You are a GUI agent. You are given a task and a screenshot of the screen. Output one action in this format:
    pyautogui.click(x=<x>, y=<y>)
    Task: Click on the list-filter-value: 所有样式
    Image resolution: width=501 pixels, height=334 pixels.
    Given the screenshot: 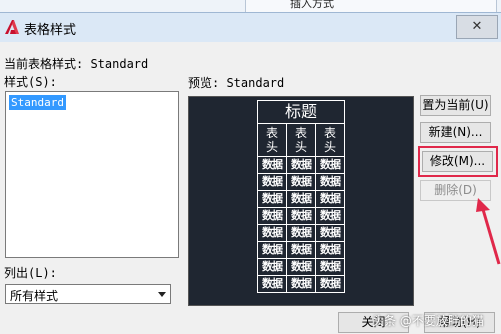 What is the action you would take?
    pyautogui.click(x=34, y=296)
    